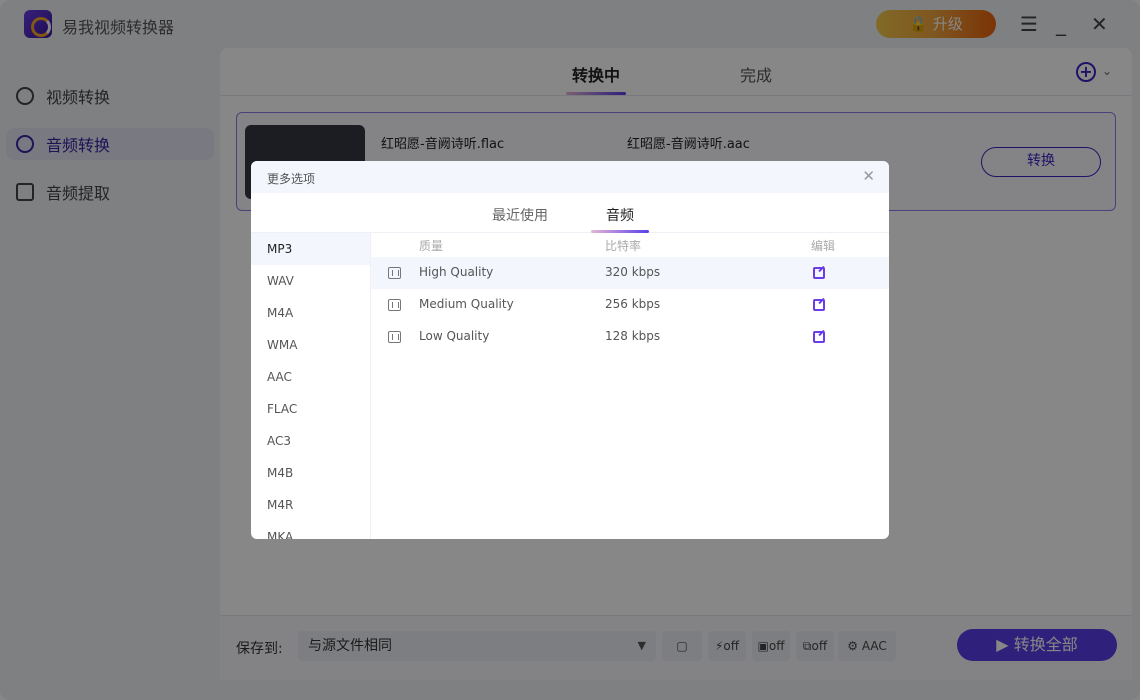 This screenshot has width=1140, height=700. Describe the element at coordinates (633, 272) in the screenshot. I see `bitrate-value: 320 kbps` at that location.